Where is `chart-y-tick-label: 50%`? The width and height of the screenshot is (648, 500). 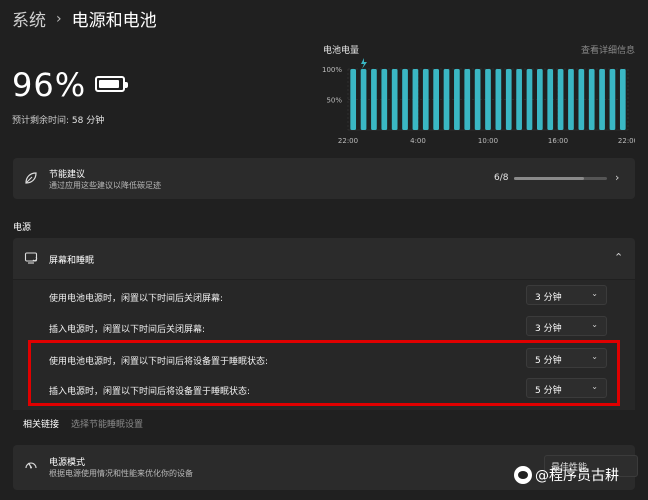
chart-y-tick-label: 50% is located at coordinates (334, 101).